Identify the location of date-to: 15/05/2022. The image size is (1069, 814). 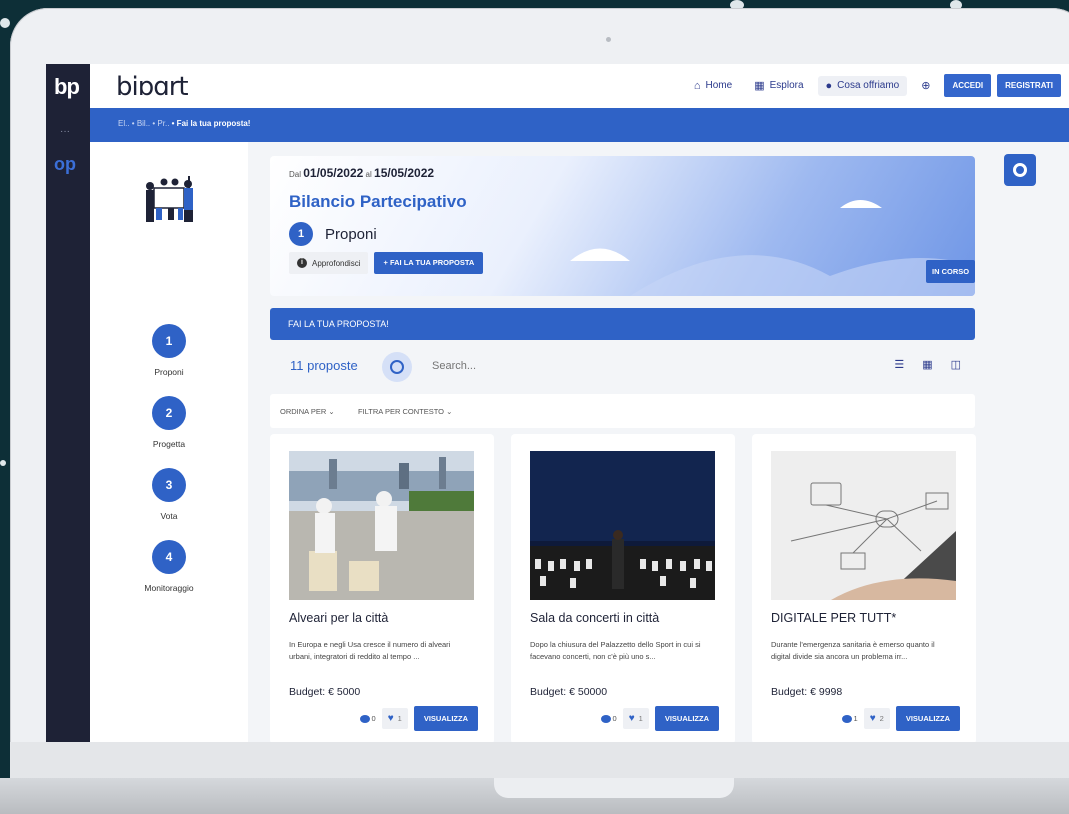
(404, 173).